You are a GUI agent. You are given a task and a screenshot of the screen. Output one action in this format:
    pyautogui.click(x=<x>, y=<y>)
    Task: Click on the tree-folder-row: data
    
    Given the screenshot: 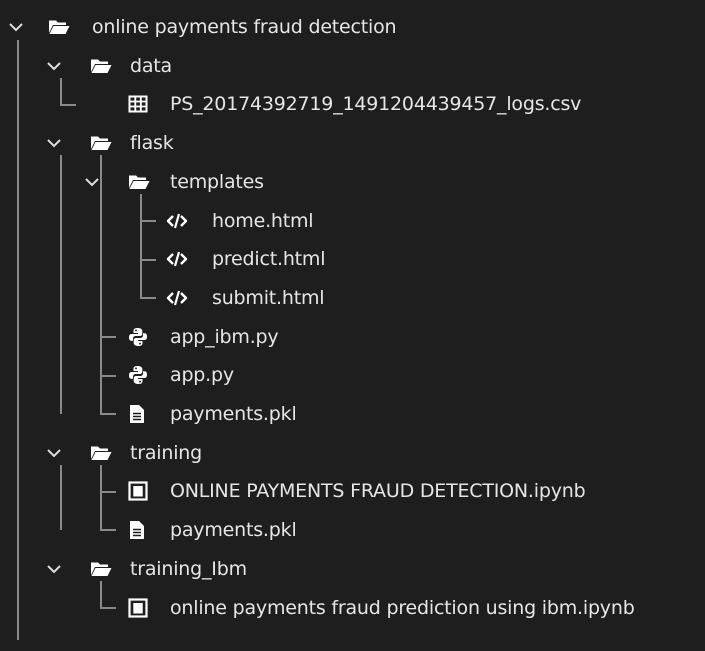 What is the action you would take?
    pyautogui.click(x=352, y=66)
    